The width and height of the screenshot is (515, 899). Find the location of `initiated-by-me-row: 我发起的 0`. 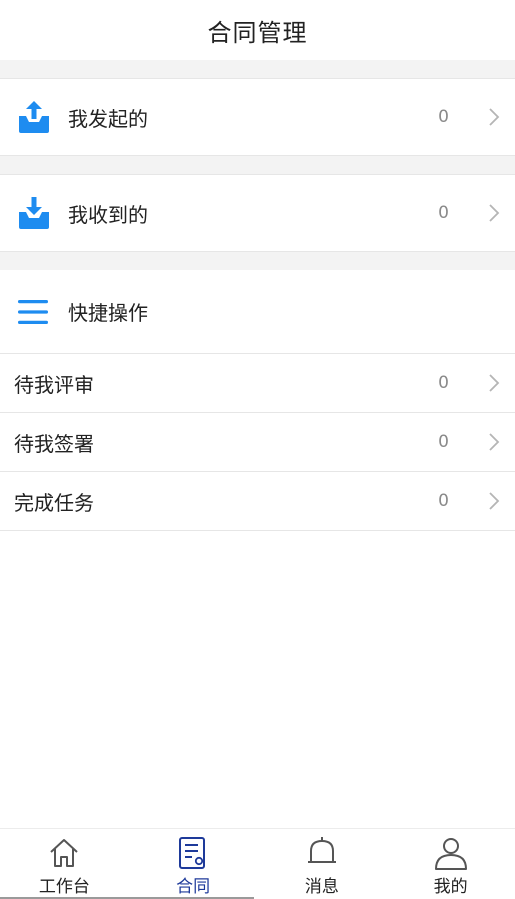

initiated-by-me-row: 我发起的 0 is located at coordinates (257, 117).